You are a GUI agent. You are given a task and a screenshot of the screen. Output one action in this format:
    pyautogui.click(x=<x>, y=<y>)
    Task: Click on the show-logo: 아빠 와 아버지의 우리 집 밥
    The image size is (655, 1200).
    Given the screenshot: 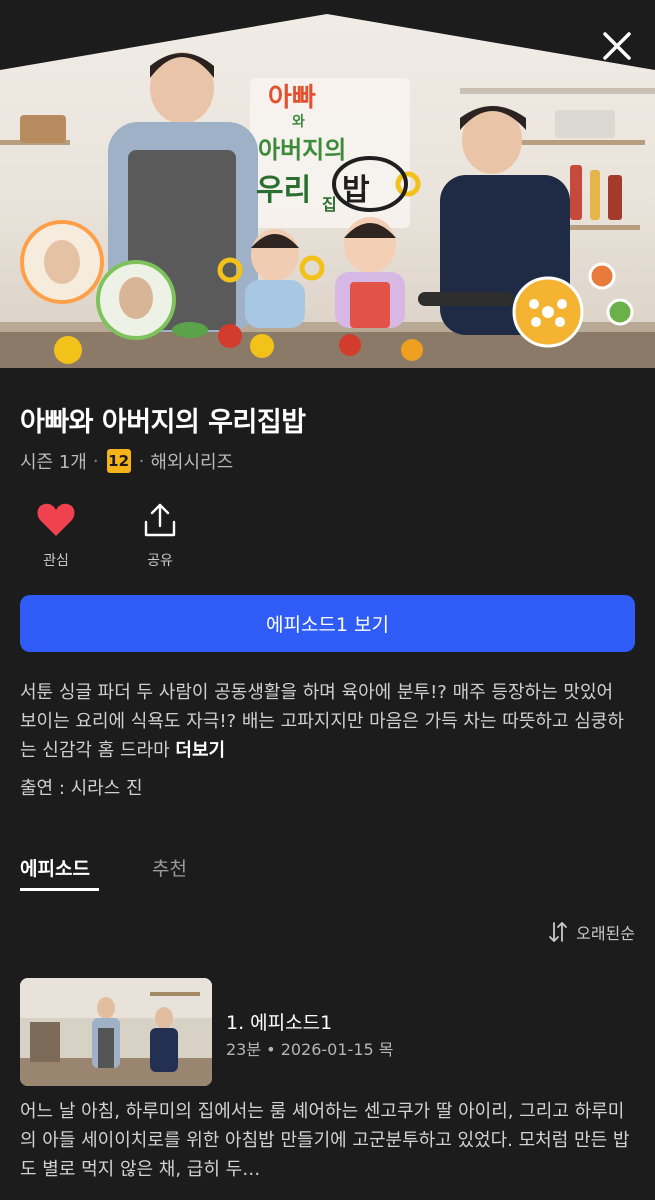 What is the action you would take?
    pyautogui.click(x=331, y=147)
    